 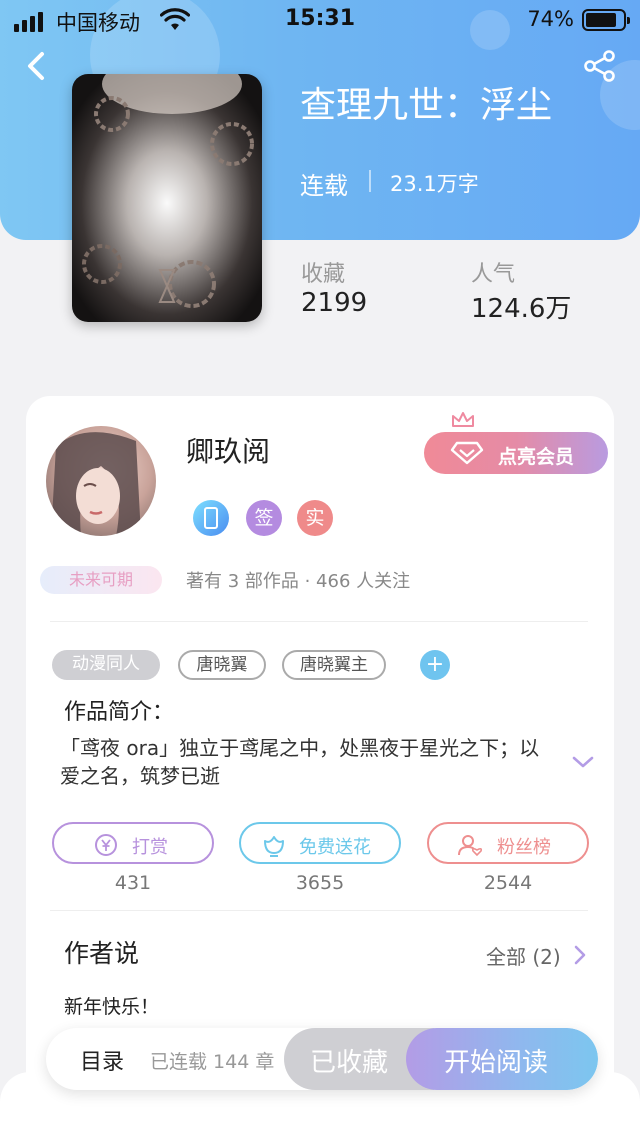 I want to click on yen-coin-icon, so click(x=106, y=845).